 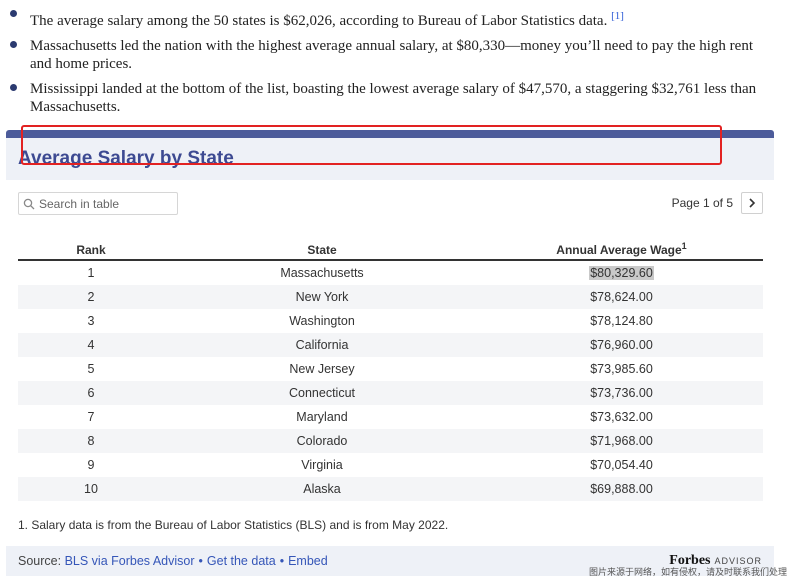 I want to click on cell-rank: 6, so click(x=91, y=393).